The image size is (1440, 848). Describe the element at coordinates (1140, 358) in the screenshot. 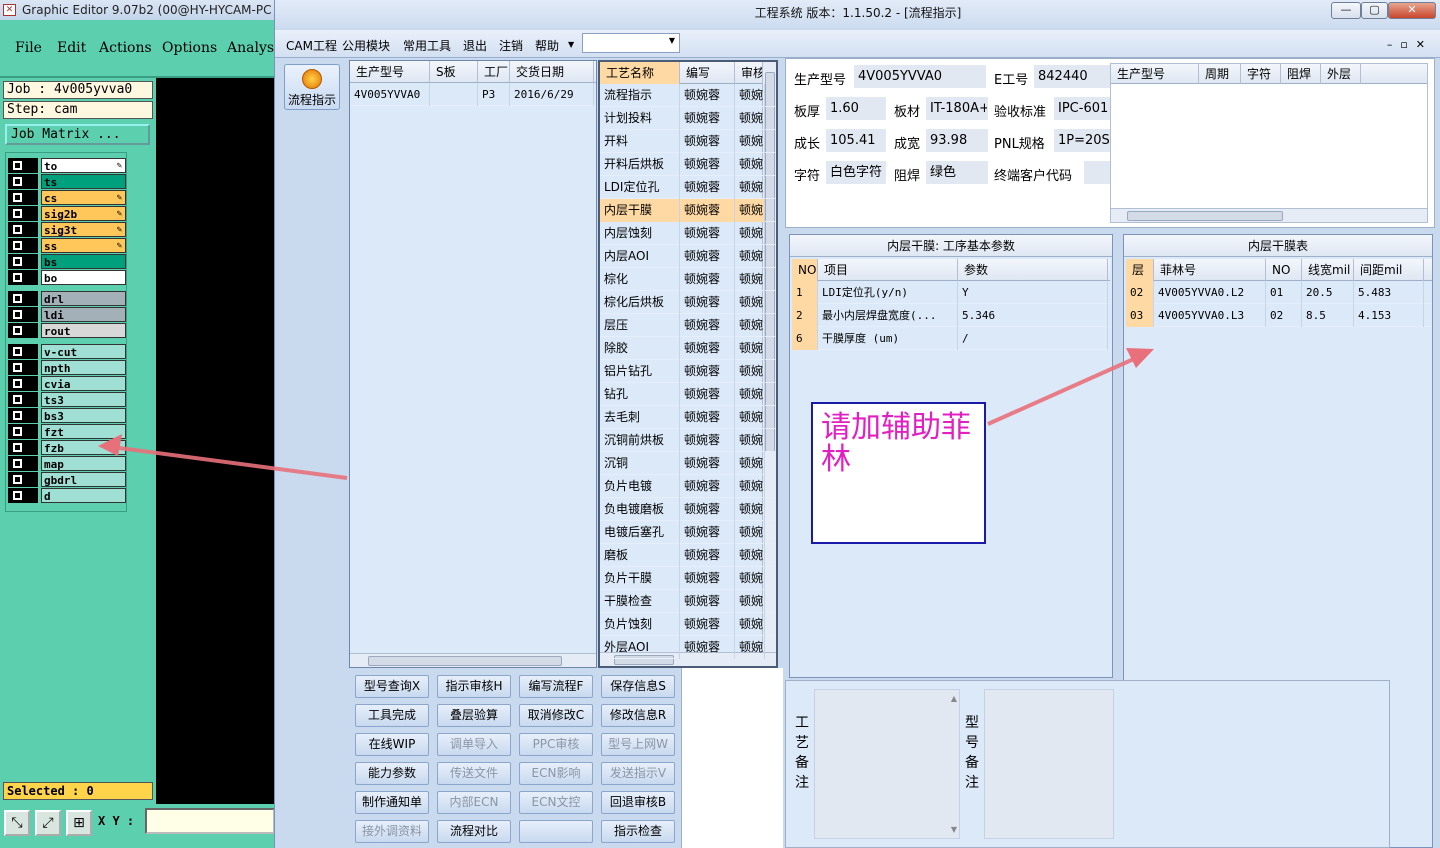

I see `arrowhead-right-icon` at that location.